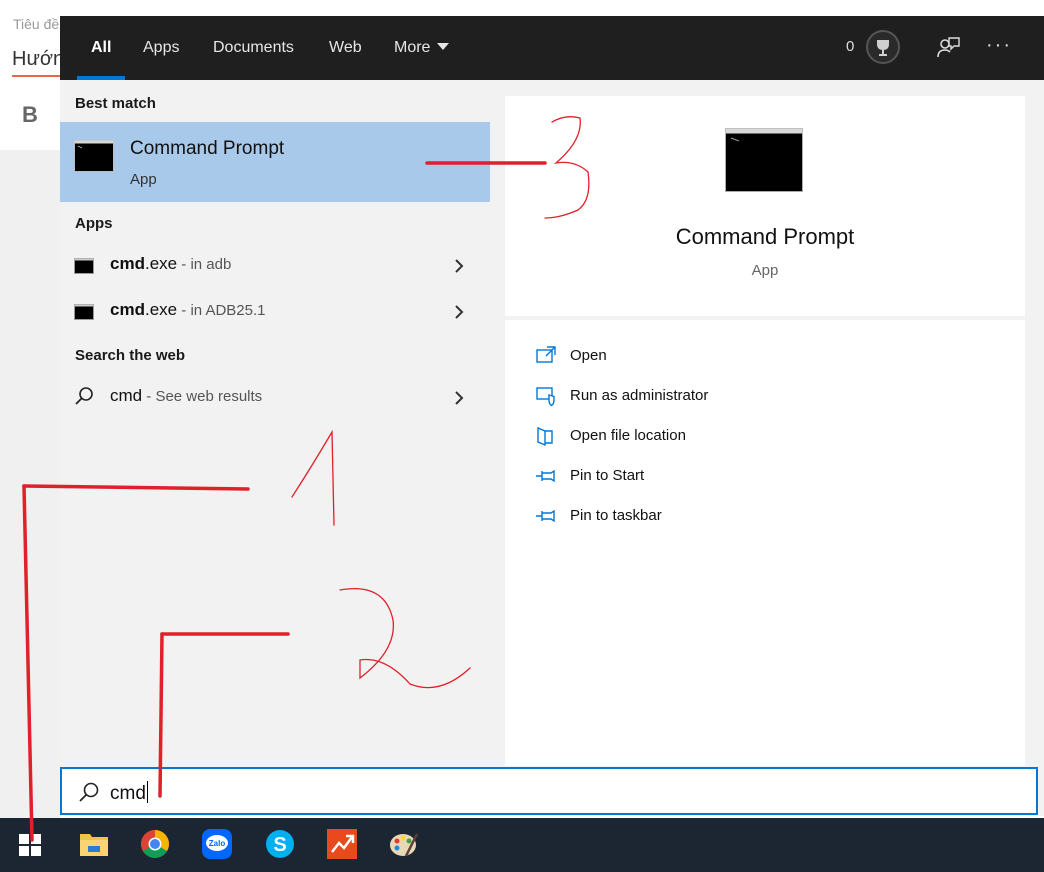 The image size is (1044, 872). Describe the element at coordinates (607, 475) in the screenshot. I see `action-pin-to-start-label: Pin to Start` at that location.